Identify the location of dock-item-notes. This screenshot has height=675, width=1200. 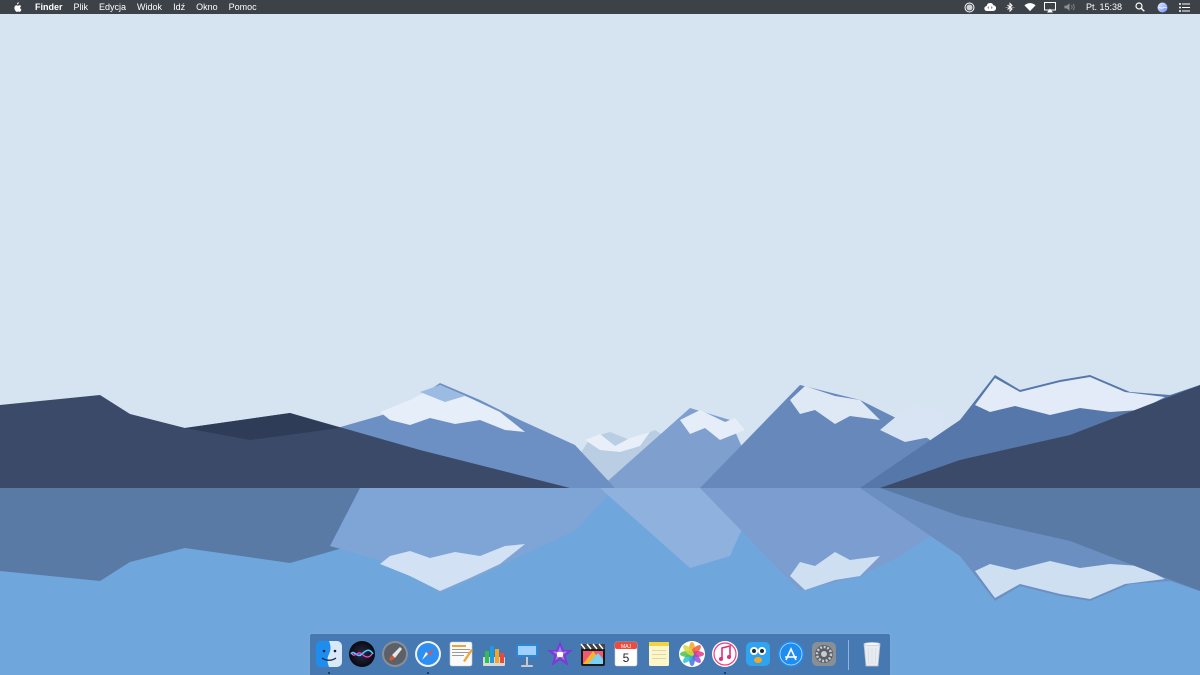
(659, 655).